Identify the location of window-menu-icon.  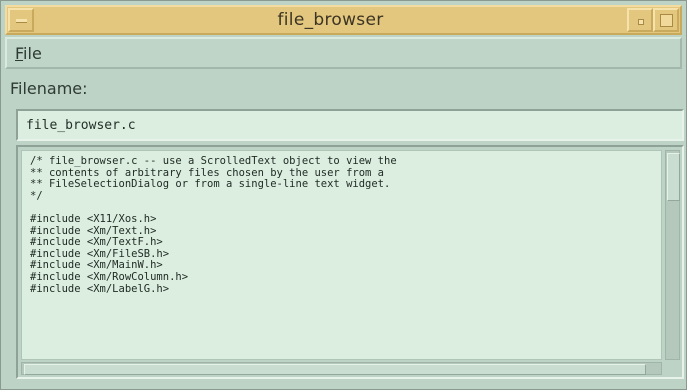
(21, 20).